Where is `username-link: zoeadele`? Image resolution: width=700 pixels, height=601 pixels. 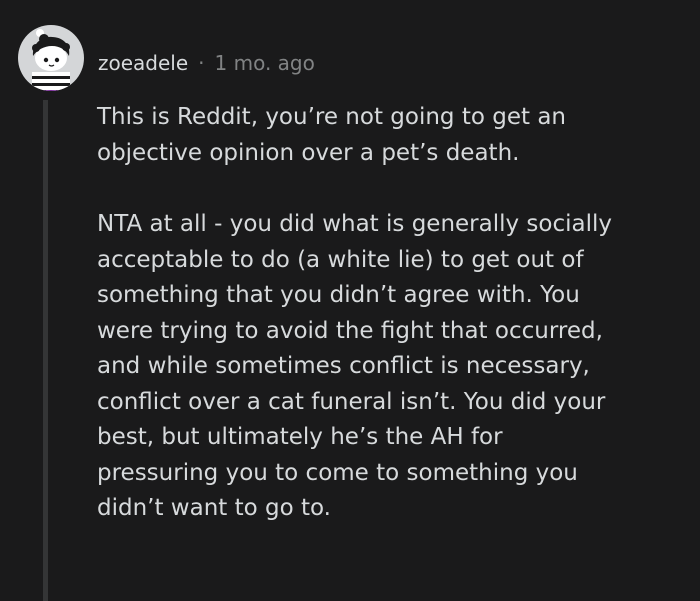 username-link: zoeadele is located at coordinates (143, 63).